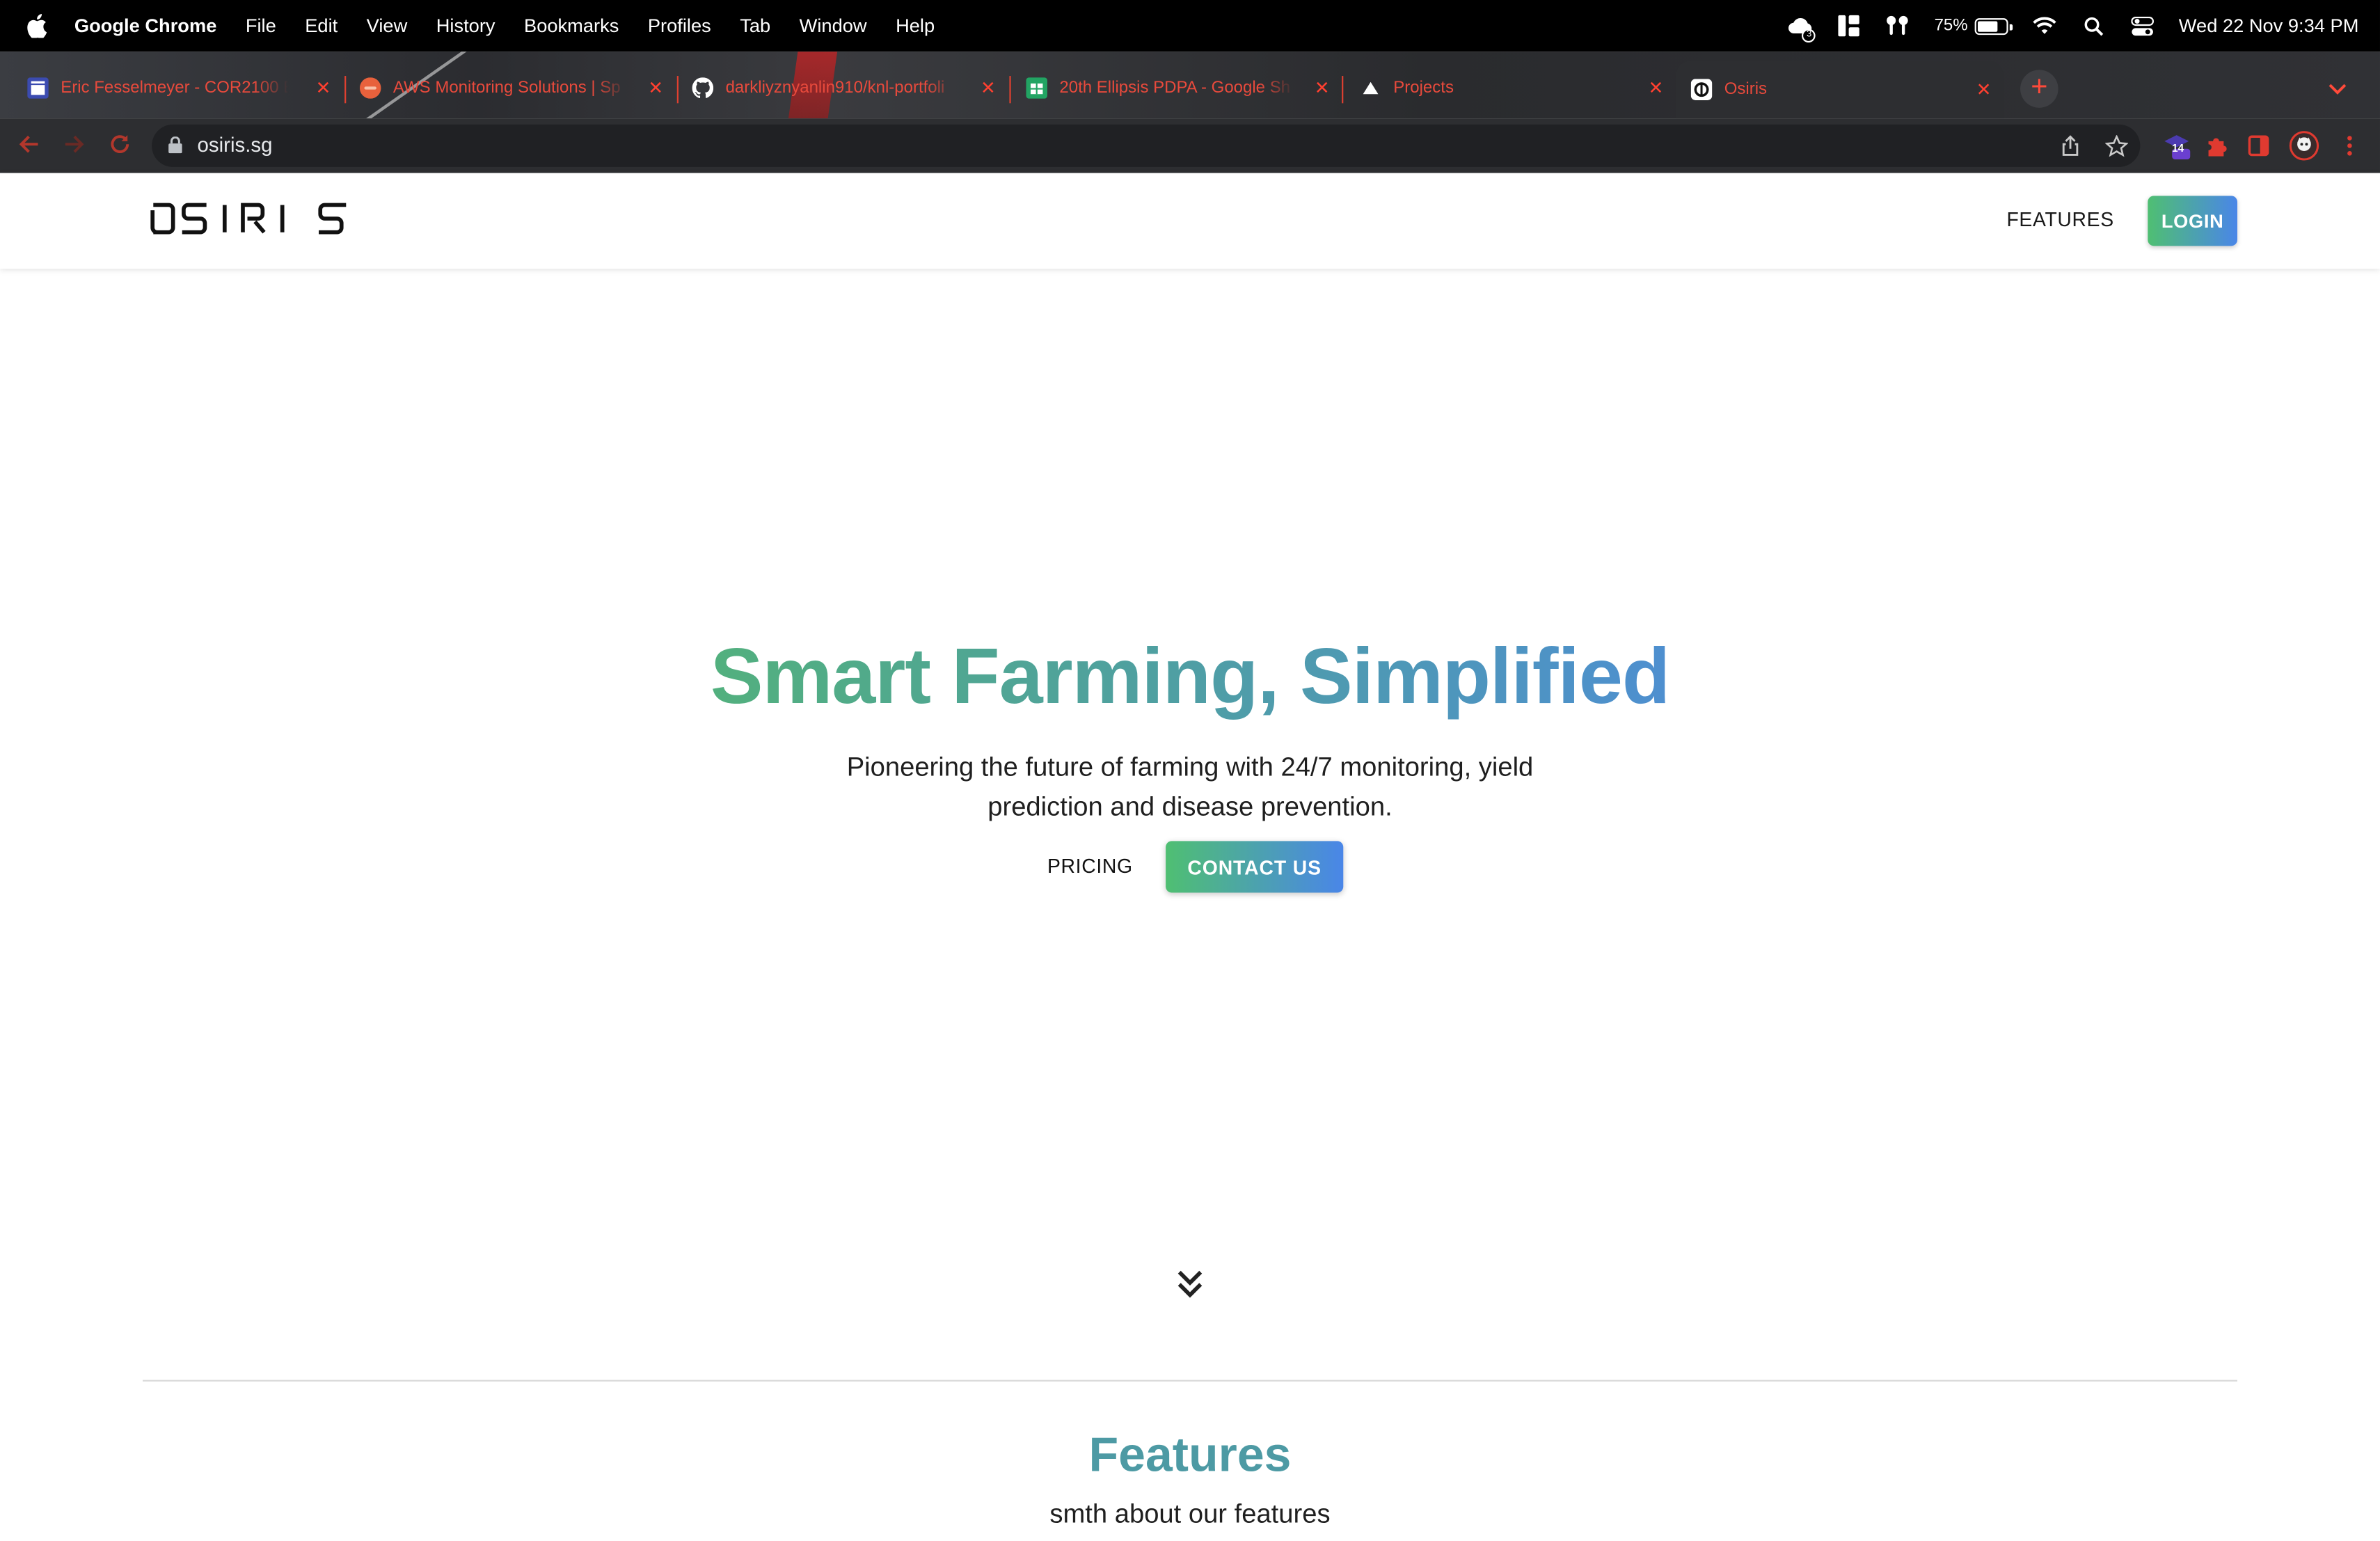 This screenshot has height=1541, width=2380. Describe the element at coordinates (1255, 867) in the screenshot. I see `contact-us-button: CONTACT US` at that location.